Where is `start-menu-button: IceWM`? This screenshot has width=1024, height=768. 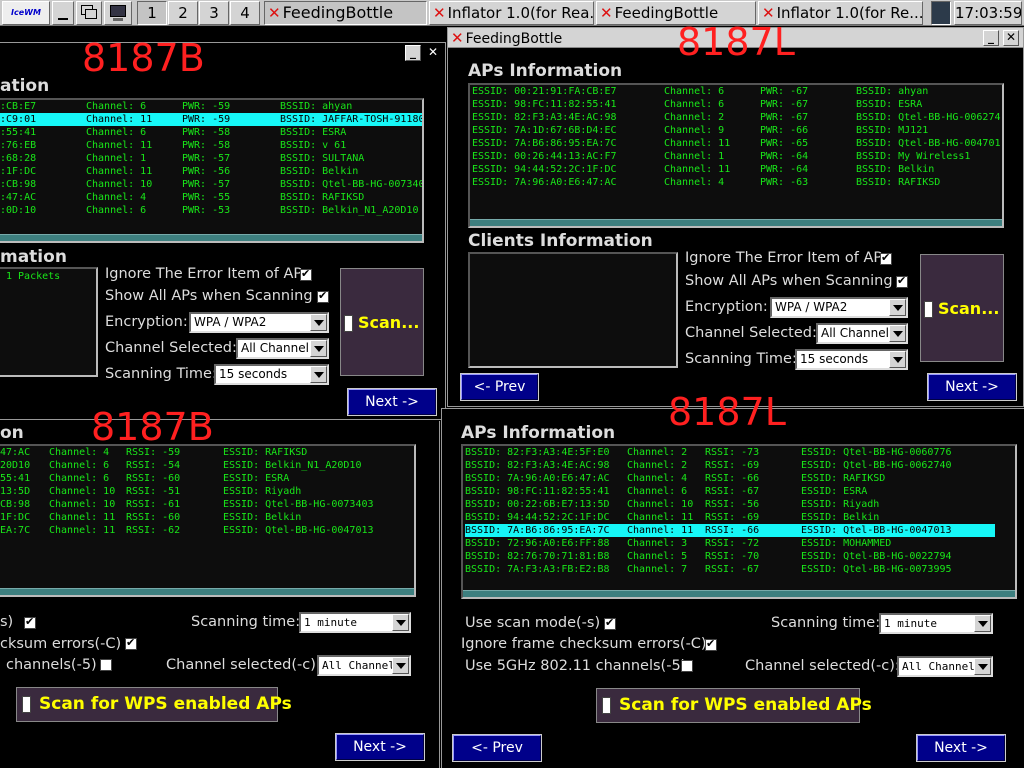 start-menu-button: IceWM is located at coordinates (26, 13).